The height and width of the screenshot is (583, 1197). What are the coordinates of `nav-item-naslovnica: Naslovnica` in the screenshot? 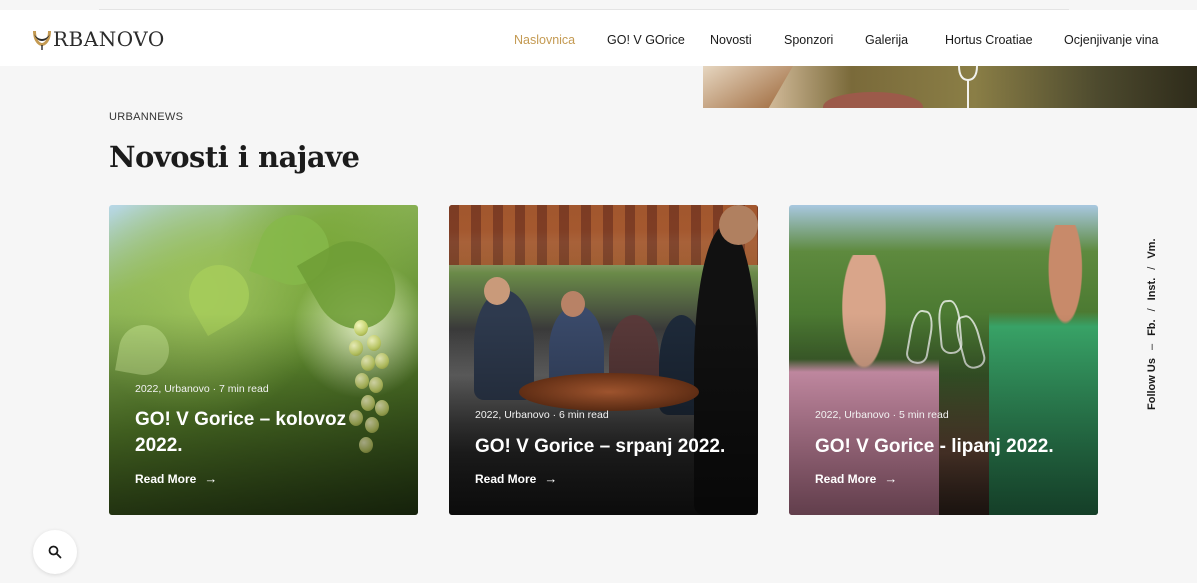 It's located at (544, 40).